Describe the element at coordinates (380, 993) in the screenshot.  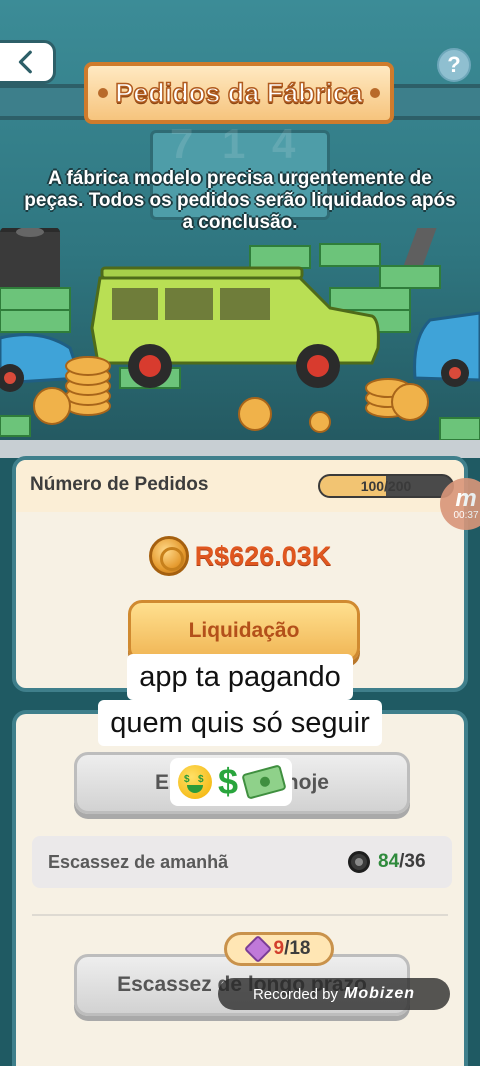
I see `recorder-watermark-logo: Mobizen` at that location.